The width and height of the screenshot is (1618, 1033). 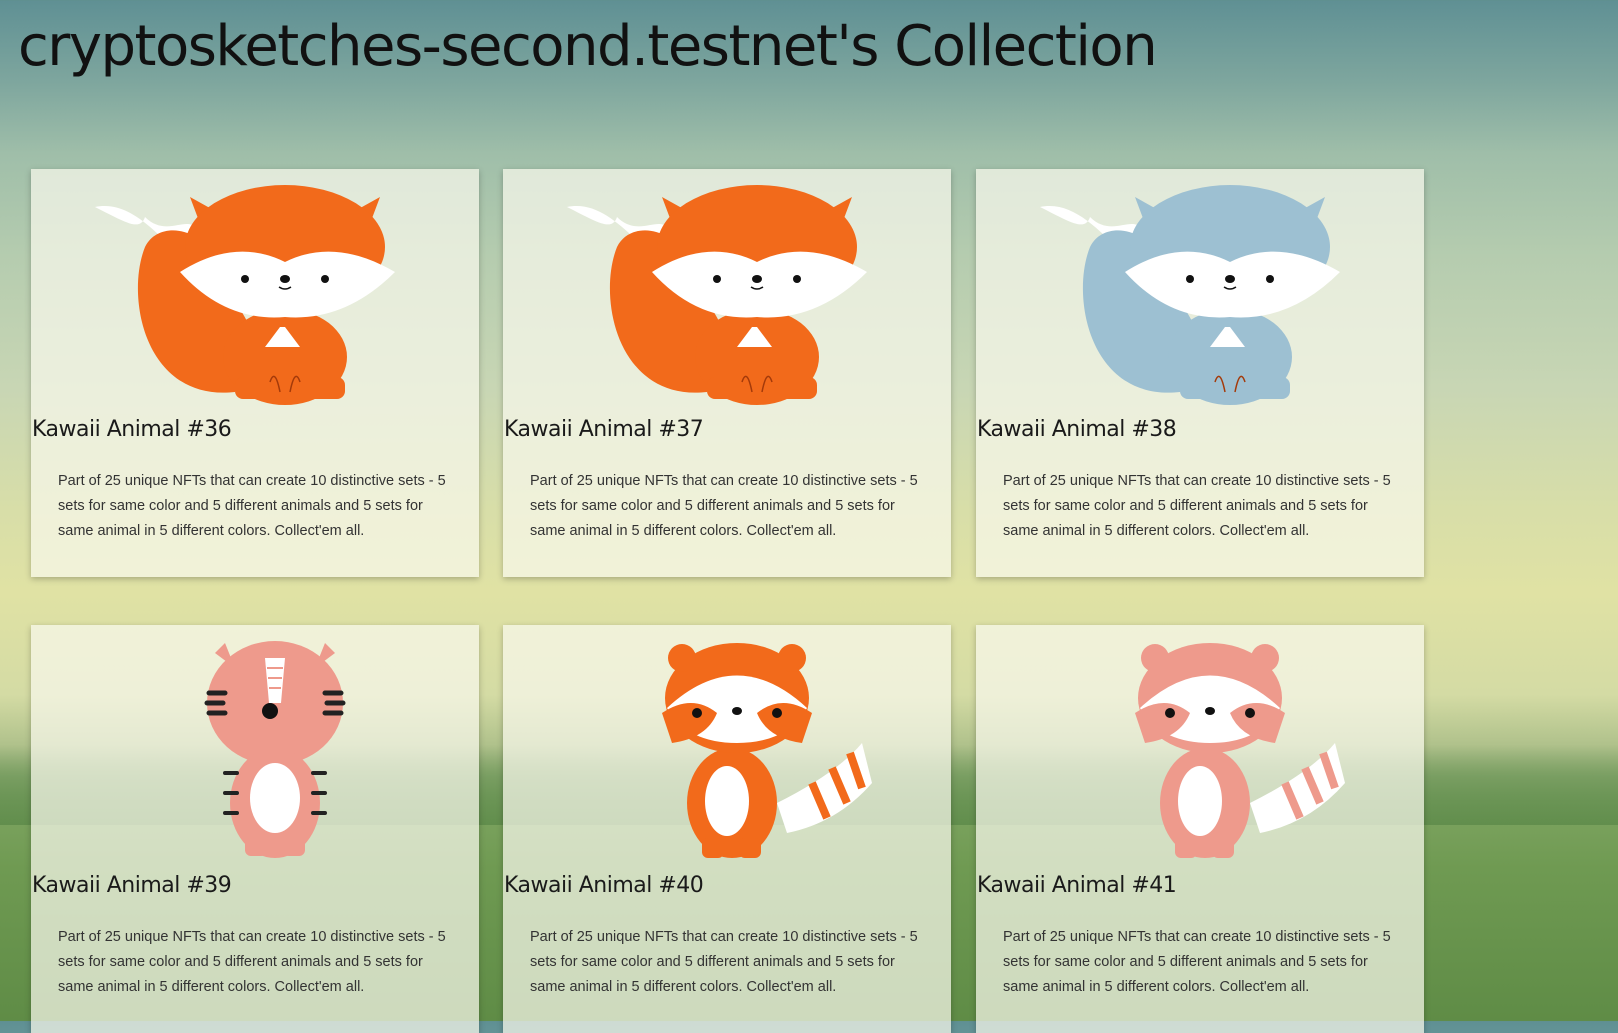 What do you see at coordinates (132, 885) in the screenshot?
I see `nft-title: Kawaii Animal #39` at bounding box center [132, 885].